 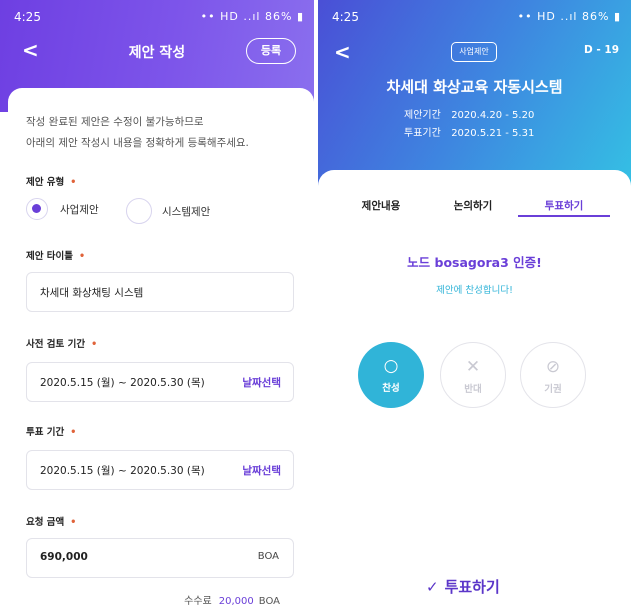 I want to click on vote-period-label-text: 투표 기간, so click(x=45, y=432).